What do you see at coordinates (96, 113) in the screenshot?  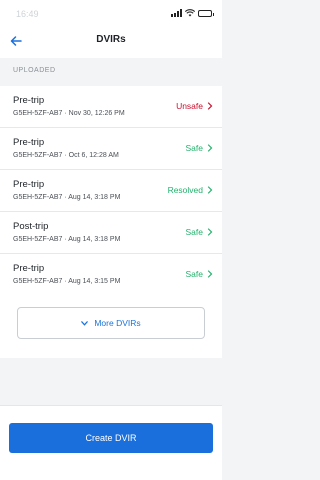 I see `dvir-datetime: Nov 30, 12:26 PM` at bounding box center [96, 113].